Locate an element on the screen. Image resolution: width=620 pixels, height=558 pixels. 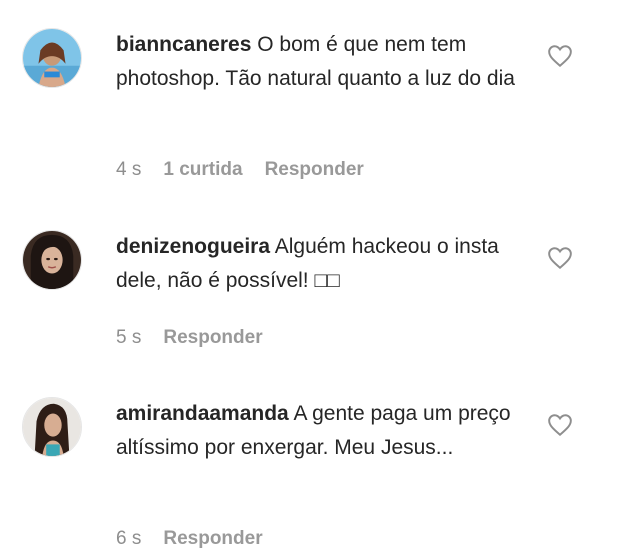
comment-meta: 4 s 1 curtida Responder is located at coordinates (240, 170).